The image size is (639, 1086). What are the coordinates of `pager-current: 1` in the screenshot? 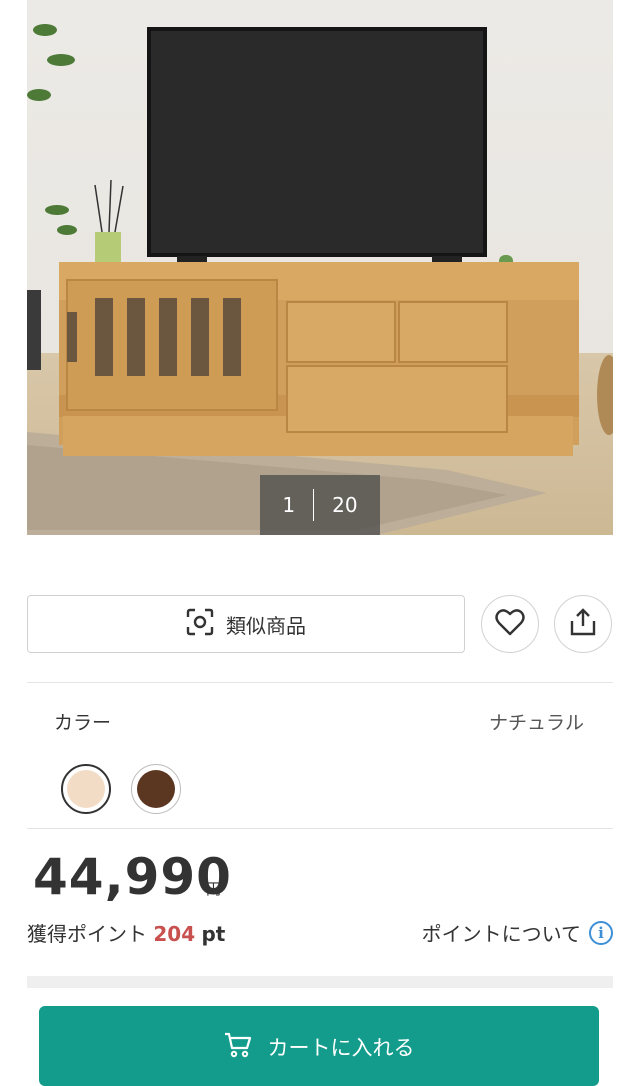 It's located at (289, 505).